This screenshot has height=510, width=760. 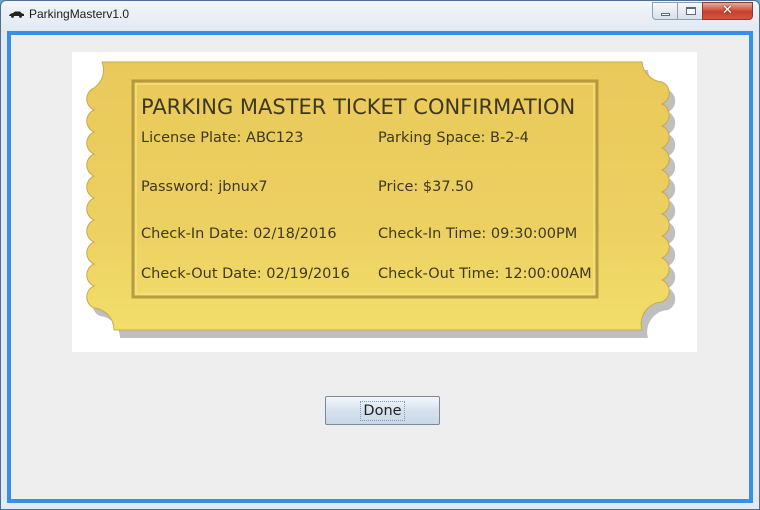 What do you see at coordinates (245, 274) in the screenshot?
I see `check-out-date-label: Check-Out Date: 02/19/2016` at bounding box center [245, 274].